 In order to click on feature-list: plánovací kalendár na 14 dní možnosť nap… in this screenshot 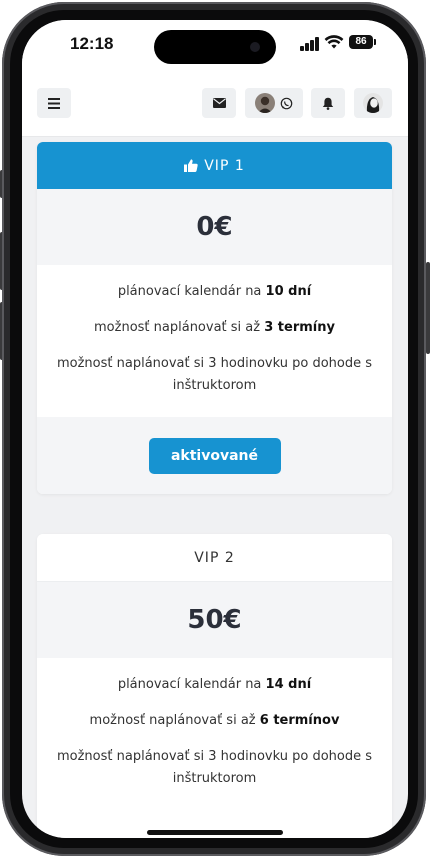, I will do `click(214, 734)`.